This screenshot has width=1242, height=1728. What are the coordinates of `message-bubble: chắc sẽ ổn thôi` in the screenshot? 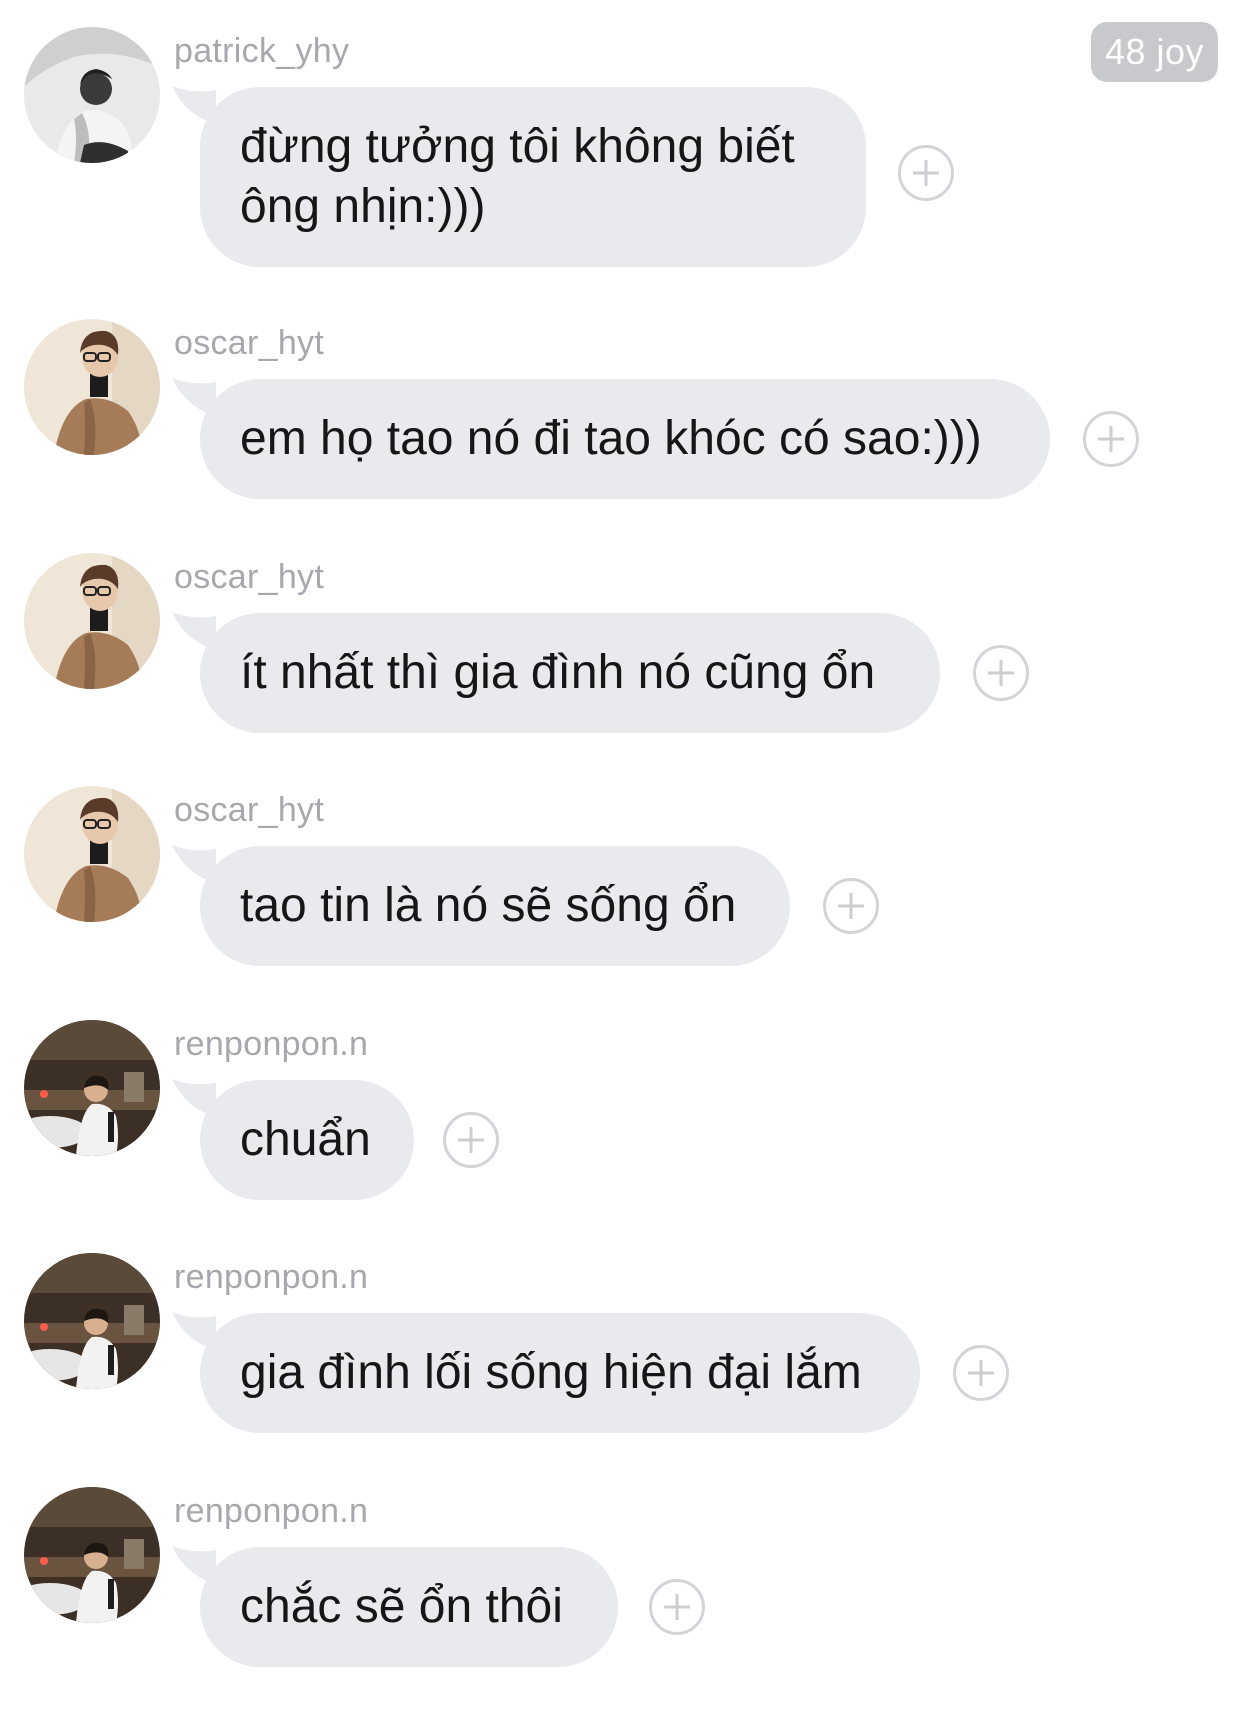 It's located at (409, 1607).